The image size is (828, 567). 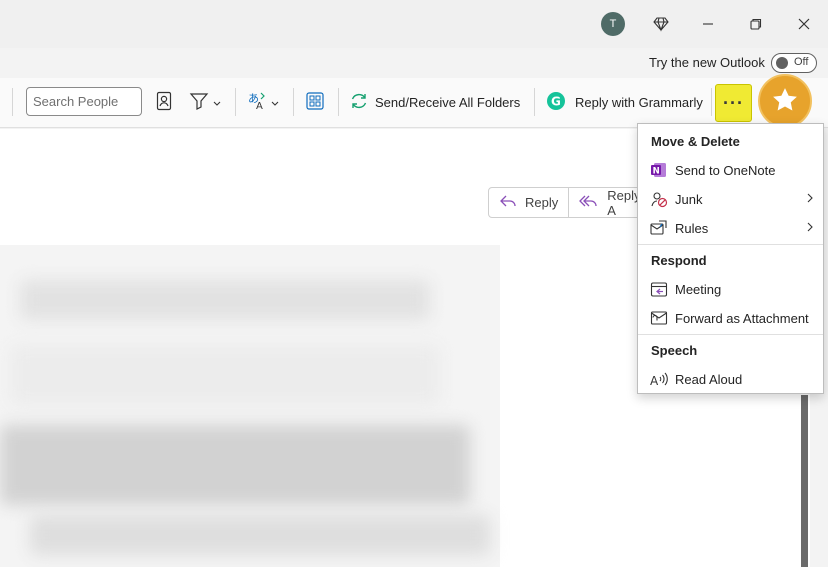 I want to click on svg-text: N, so click(x=656, y=171).